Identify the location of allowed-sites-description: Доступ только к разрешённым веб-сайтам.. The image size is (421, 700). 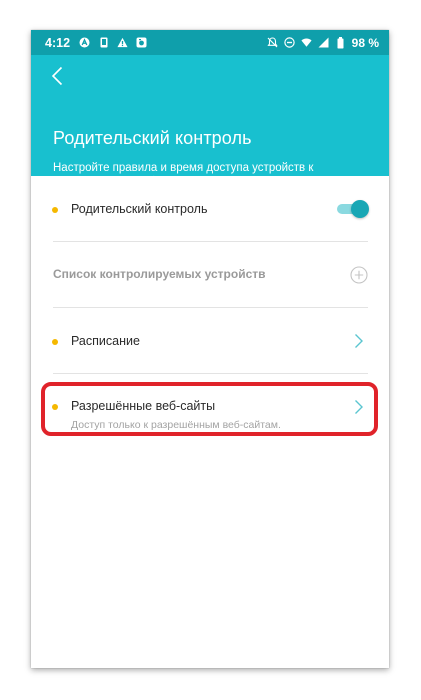
(176, 425).